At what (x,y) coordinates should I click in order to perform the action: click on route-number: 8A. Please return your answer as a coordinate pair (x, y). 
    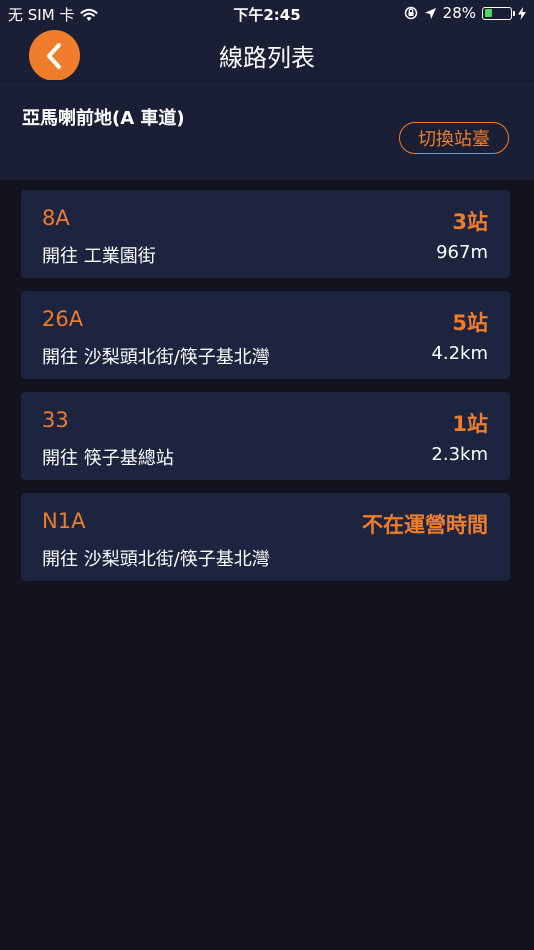
    Looking at the image, I should click on (56, 218).